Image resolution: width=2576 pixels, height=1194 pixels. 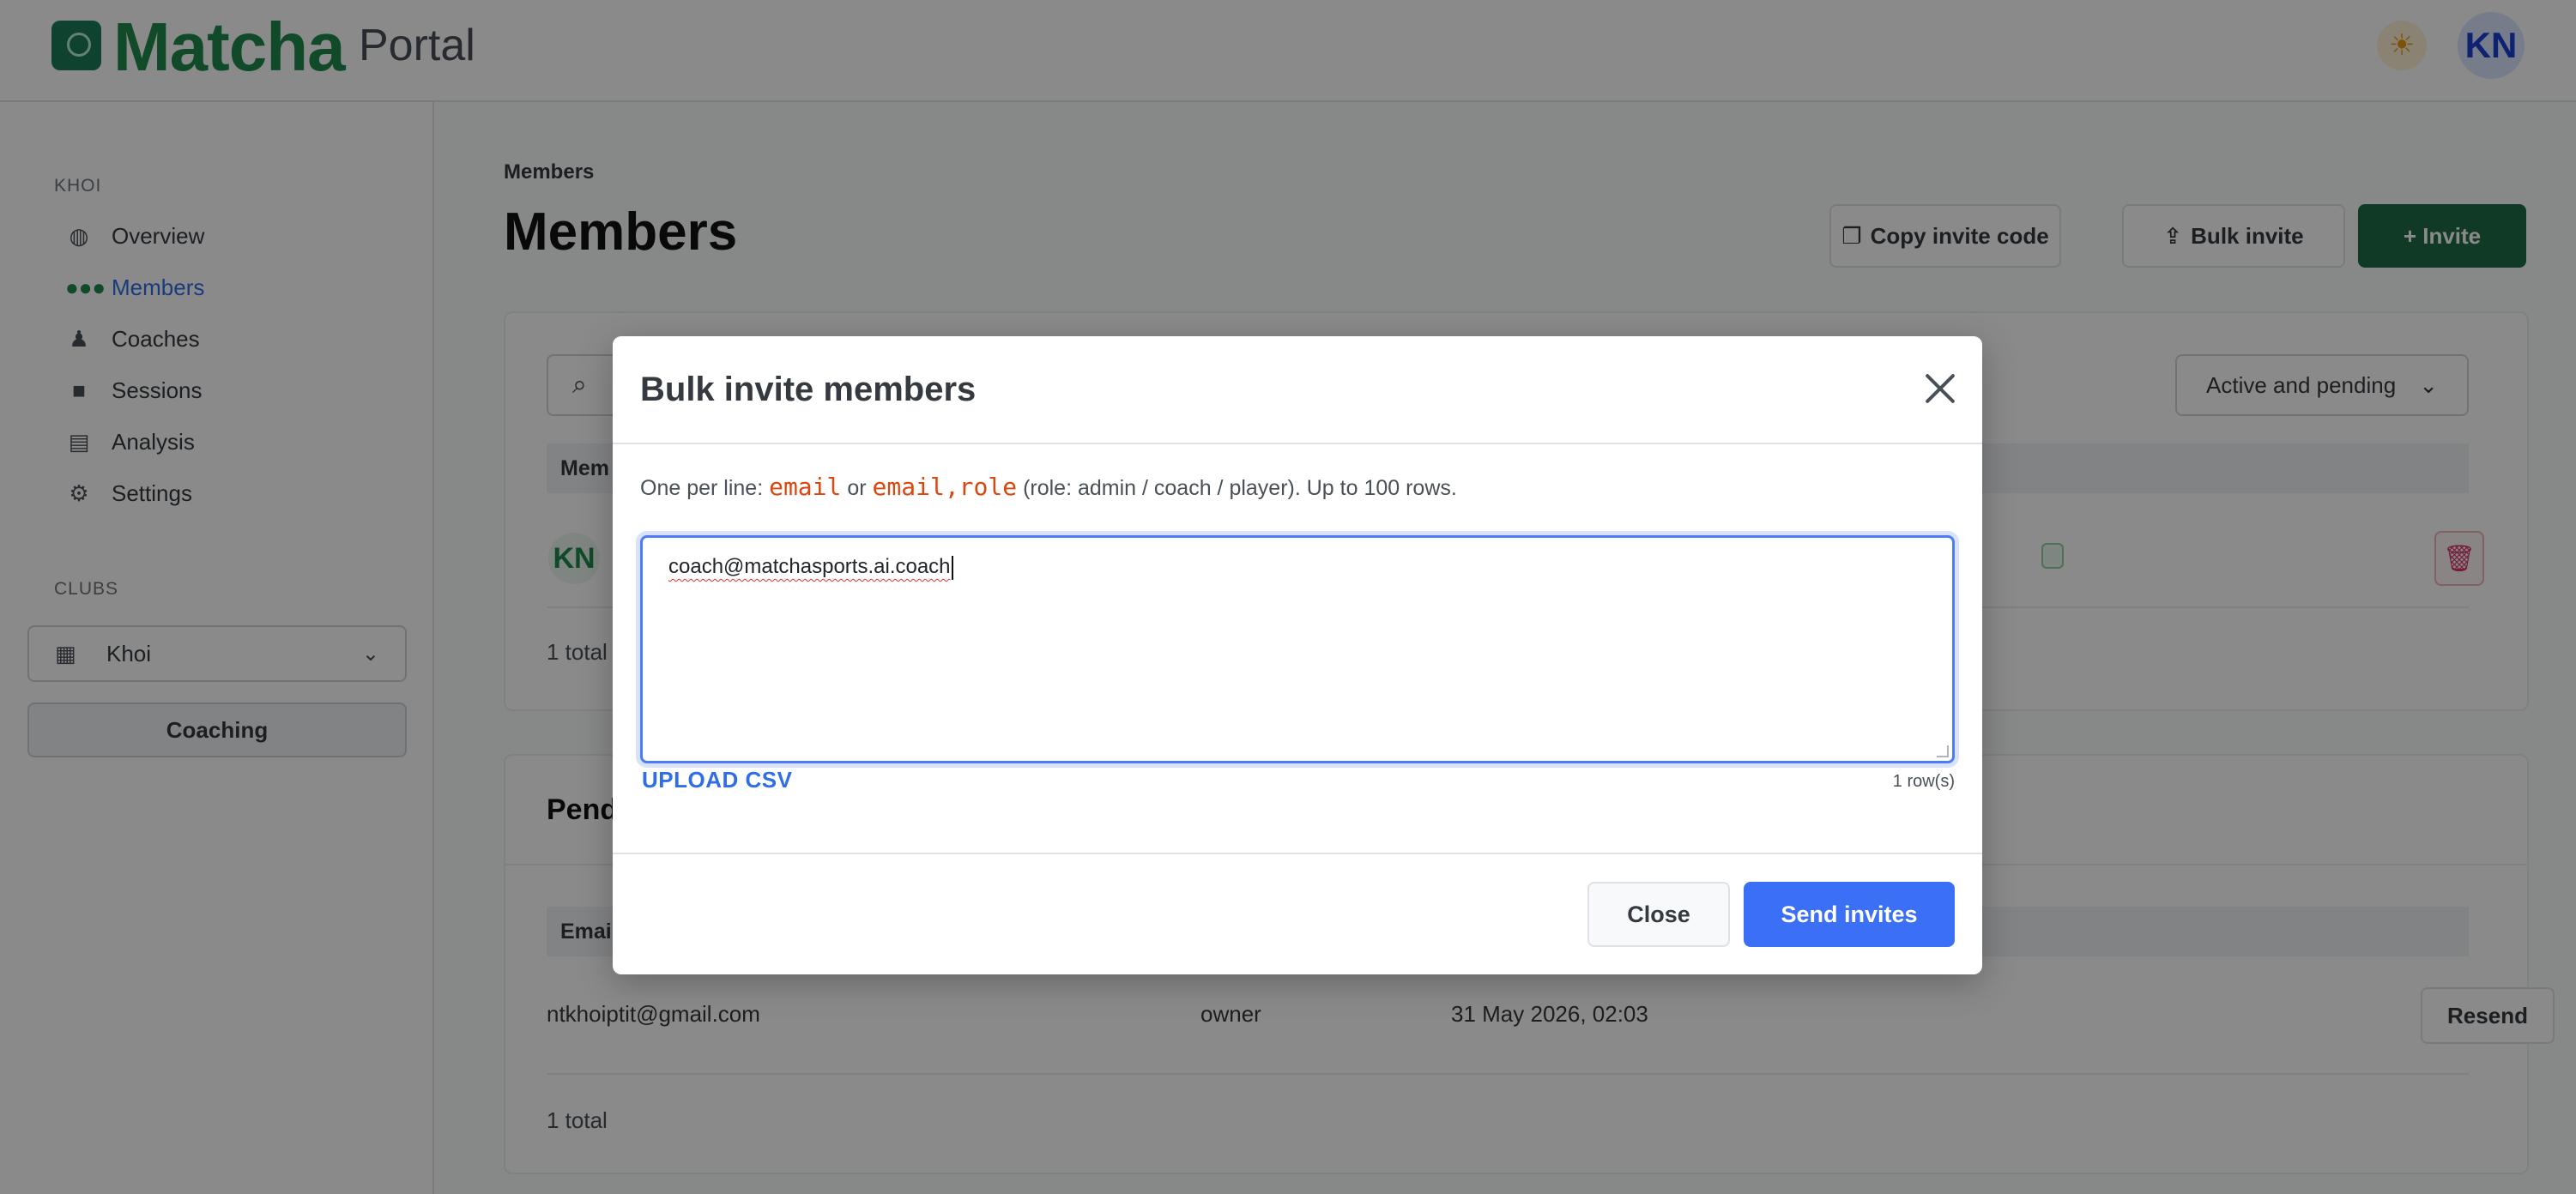 I want to click on bulk-invite-textarea: coach@matchasports.ai.coach, so click(x=1297, y=649).